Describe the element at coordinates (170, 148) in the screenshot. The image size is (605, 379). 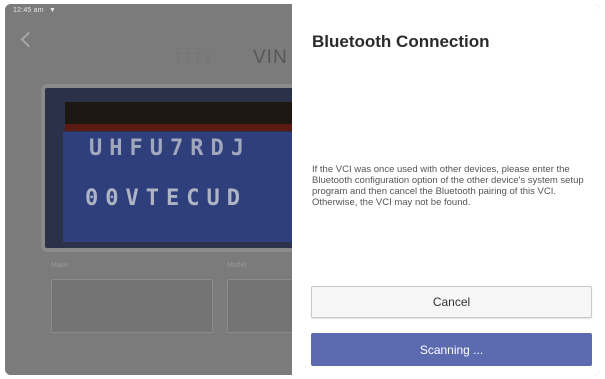
I see `plate-text-row1: UHFU7RDJ` at that location.